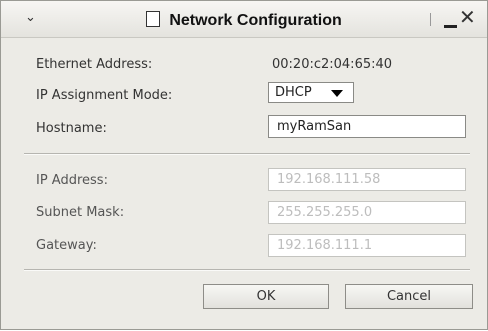 The width and height of the screenshot is (488, 331). I want to click on cancel-button: Cancel, so click(409, 296).